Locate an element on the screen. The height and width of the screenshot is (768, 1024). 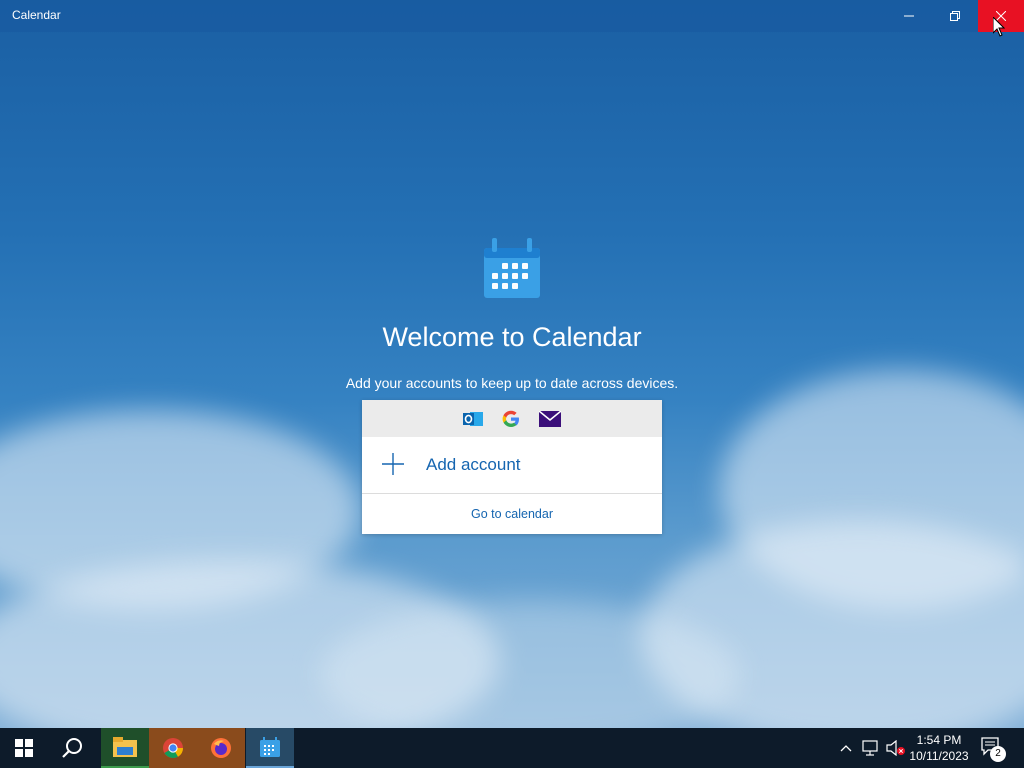
add-account-button: Add account is located at coordinates (512, 465).